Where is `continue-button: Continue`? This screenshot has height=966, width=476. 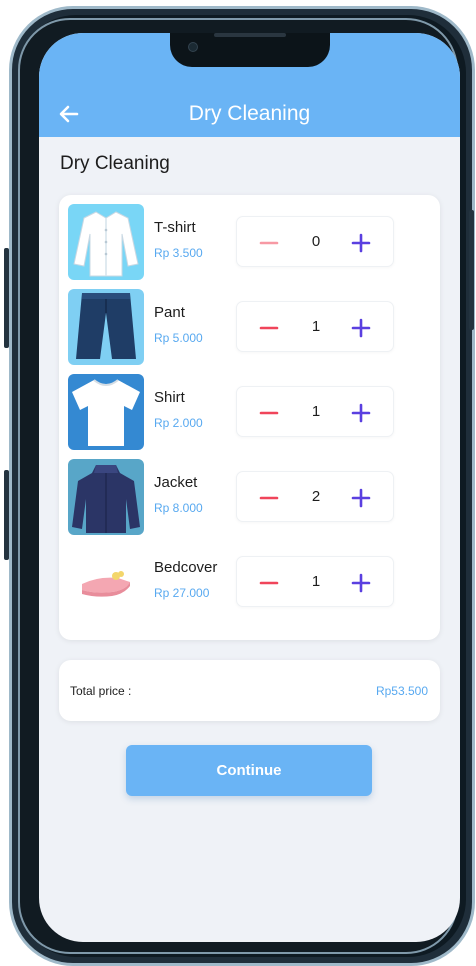 continue-button: Continue is located at coordinates (249, 770).